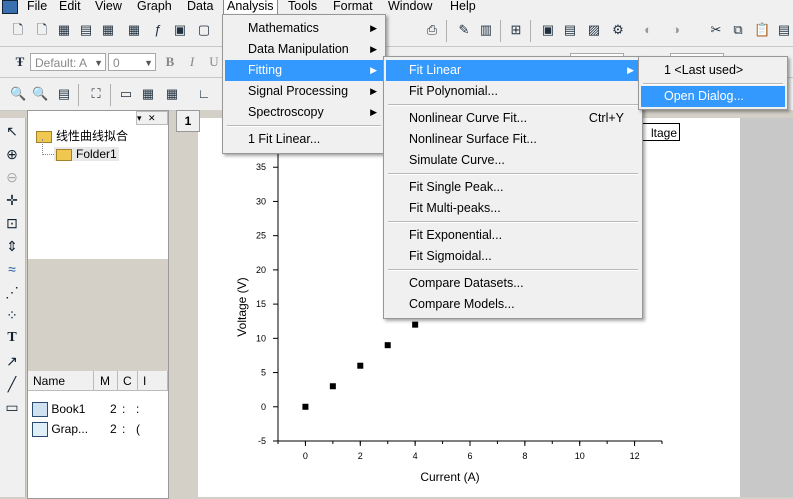 This screenshot has height=499, width=793. Describe the element at coordinates (410, 7) in the screenshot. I see `menu-window: Window` at that location.